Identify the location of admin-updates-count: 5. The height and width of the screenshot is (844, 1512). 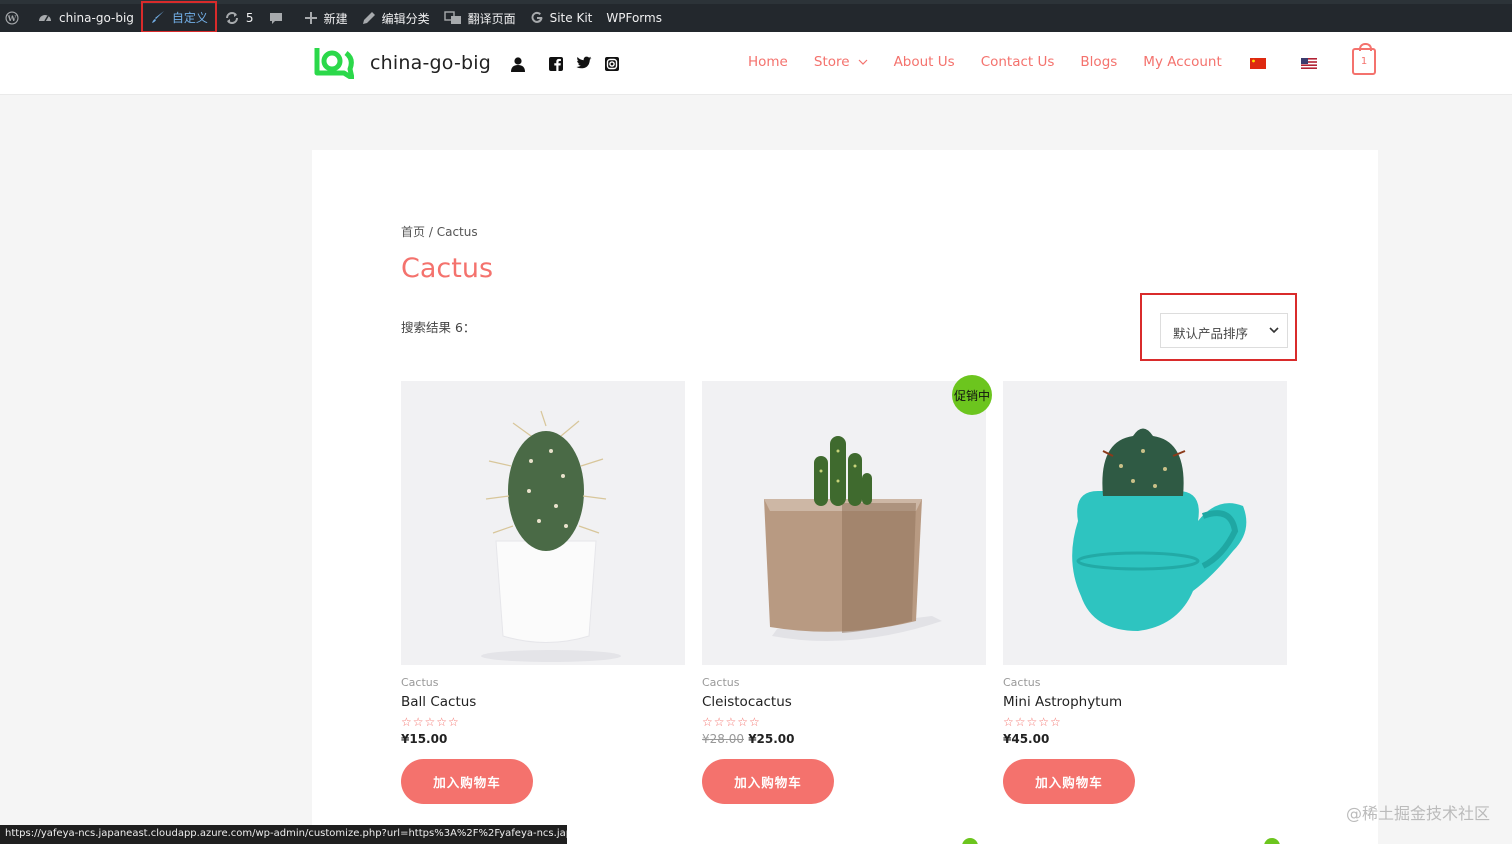
(249, 18).